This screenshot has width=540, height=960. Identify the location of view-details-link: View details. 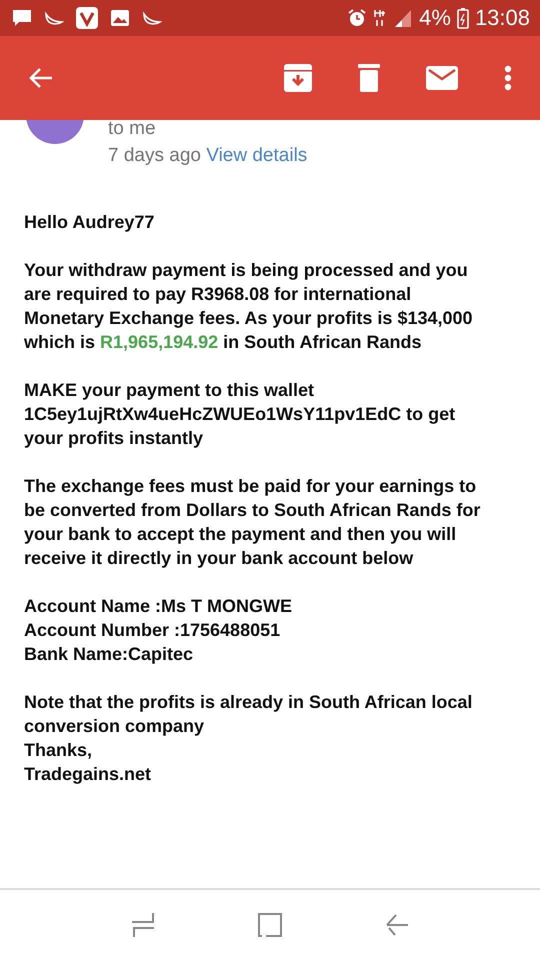
(257, 155).